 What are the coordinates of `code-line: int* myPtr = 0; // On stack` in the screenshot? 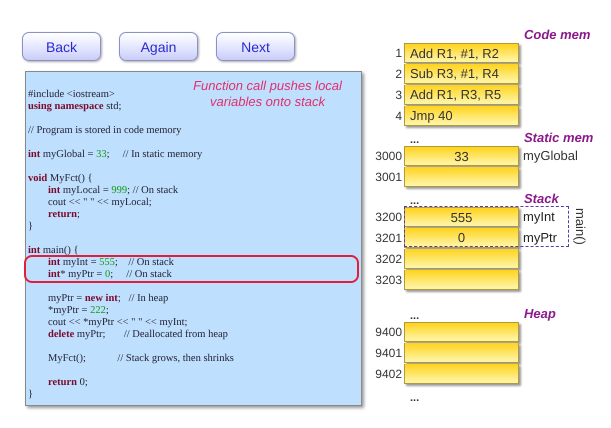 It's located at (109, 275).